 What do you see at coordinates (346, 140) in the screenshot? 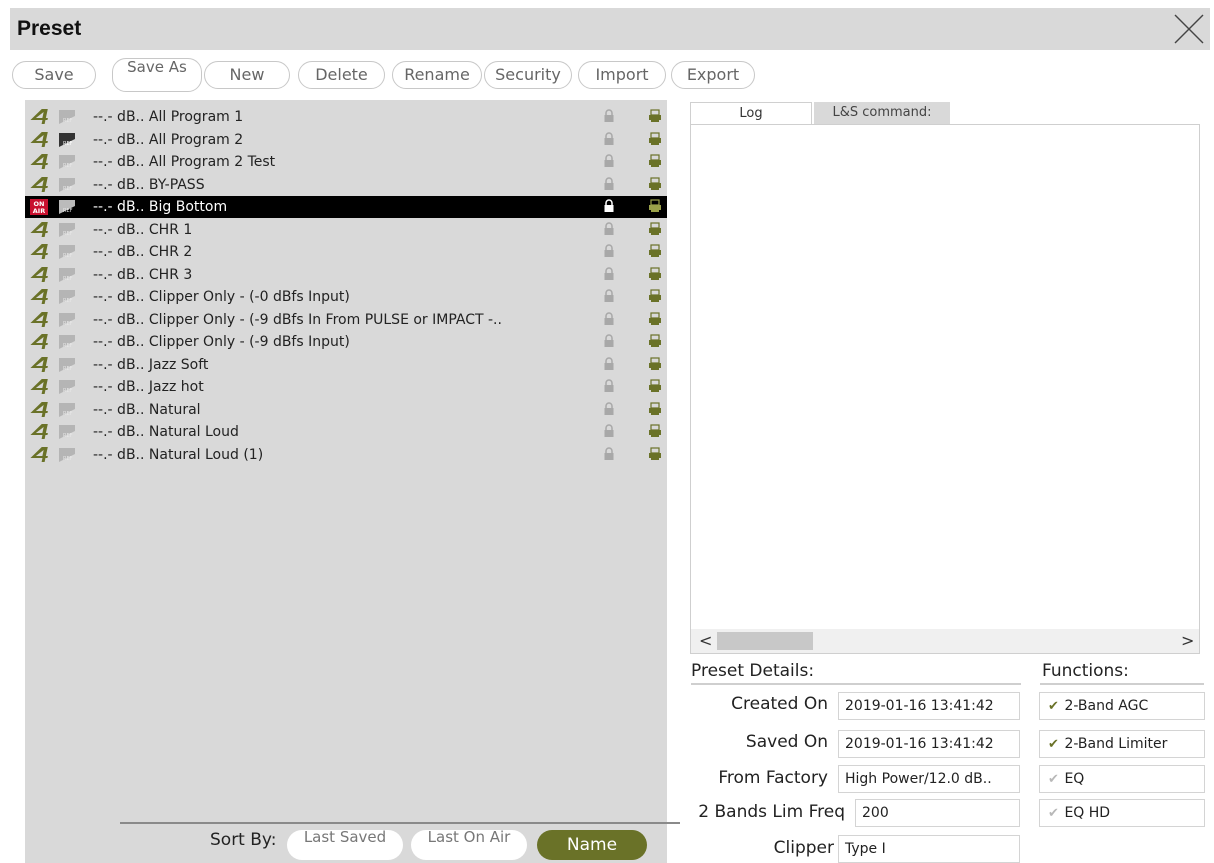
I see `preset-row: REF --.- dB.. All Program 2` at bounding box center [346, 140].